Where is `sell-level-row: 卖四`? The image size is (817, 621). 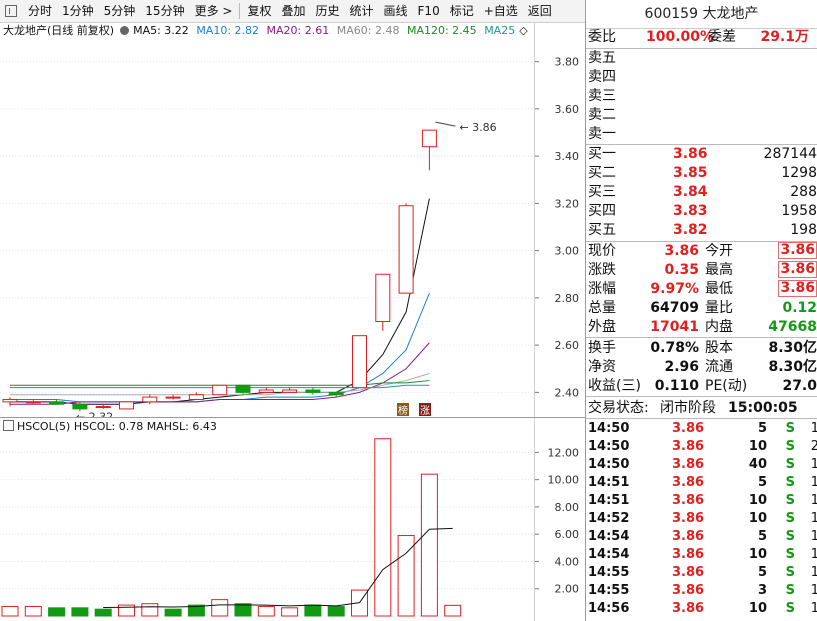 sell-level-row: 卖四 is located at coordinates (702, 77).